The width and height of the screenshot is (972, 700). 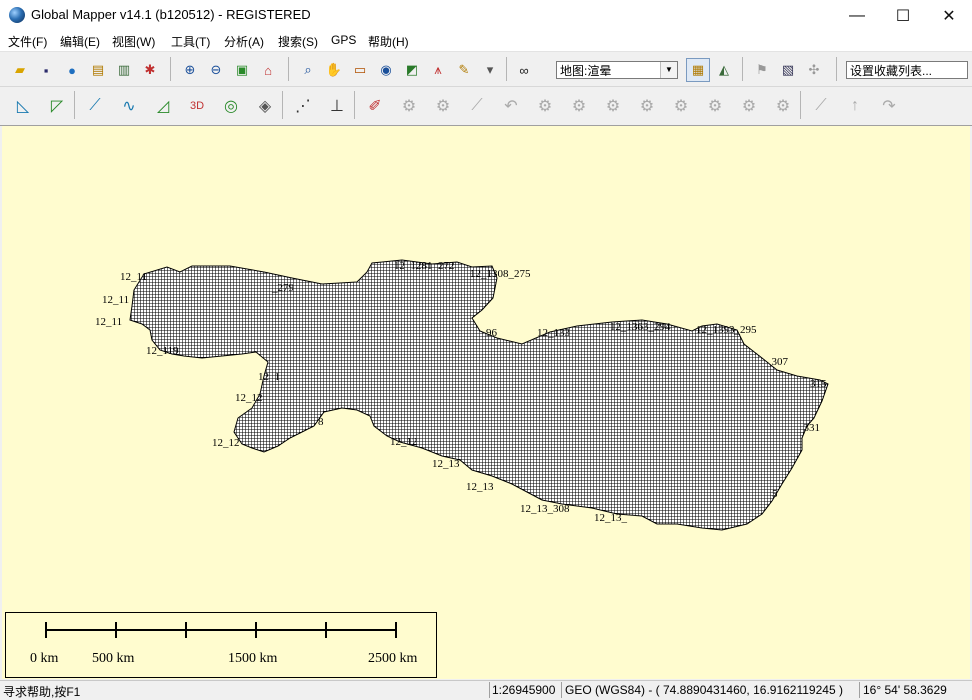 What do you see at coordinates (386, 70) in the screenshot?
I see `info-icon: ◉` at bounding box center [386, 70].